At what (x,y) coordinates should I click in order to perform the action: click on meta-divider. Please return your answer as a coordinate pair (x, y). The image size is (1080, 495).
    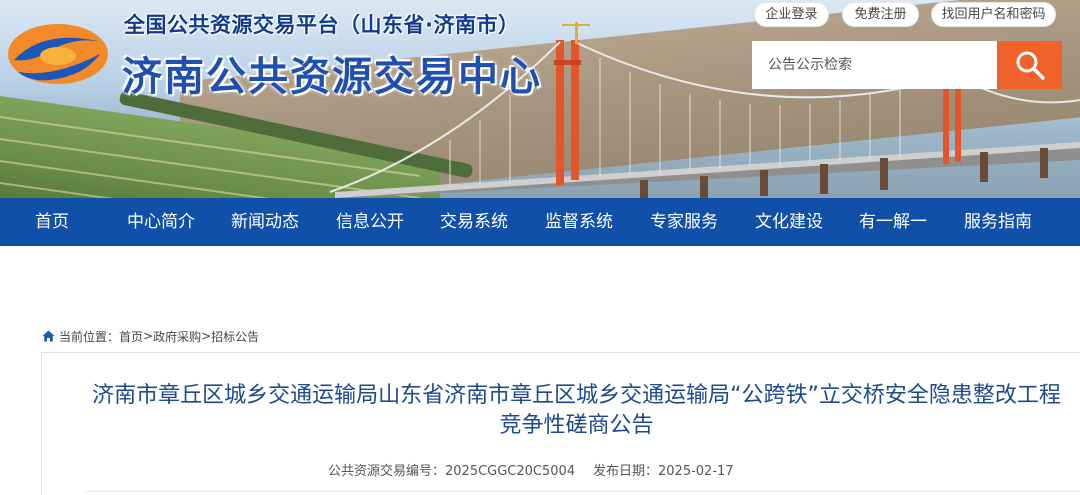
    Looking at the image, I should click on (582, 491).